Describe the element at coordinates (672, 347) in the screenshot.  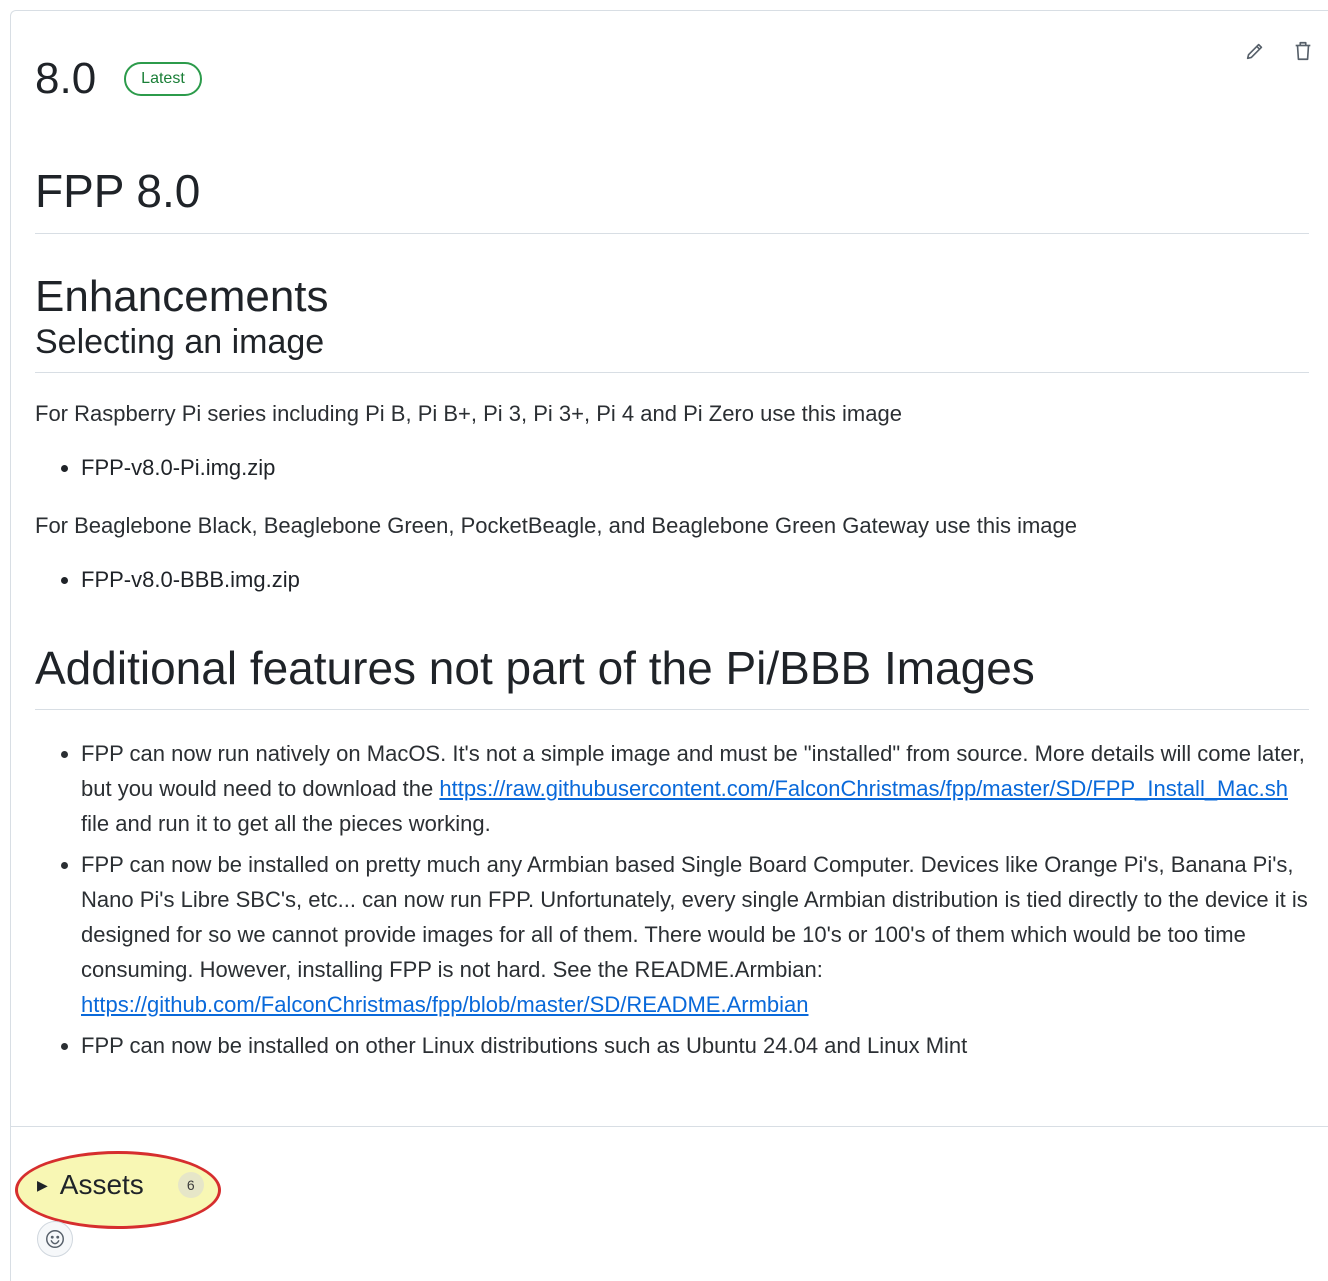
I see `selecting-image-heading: Selecting an image` at that location.